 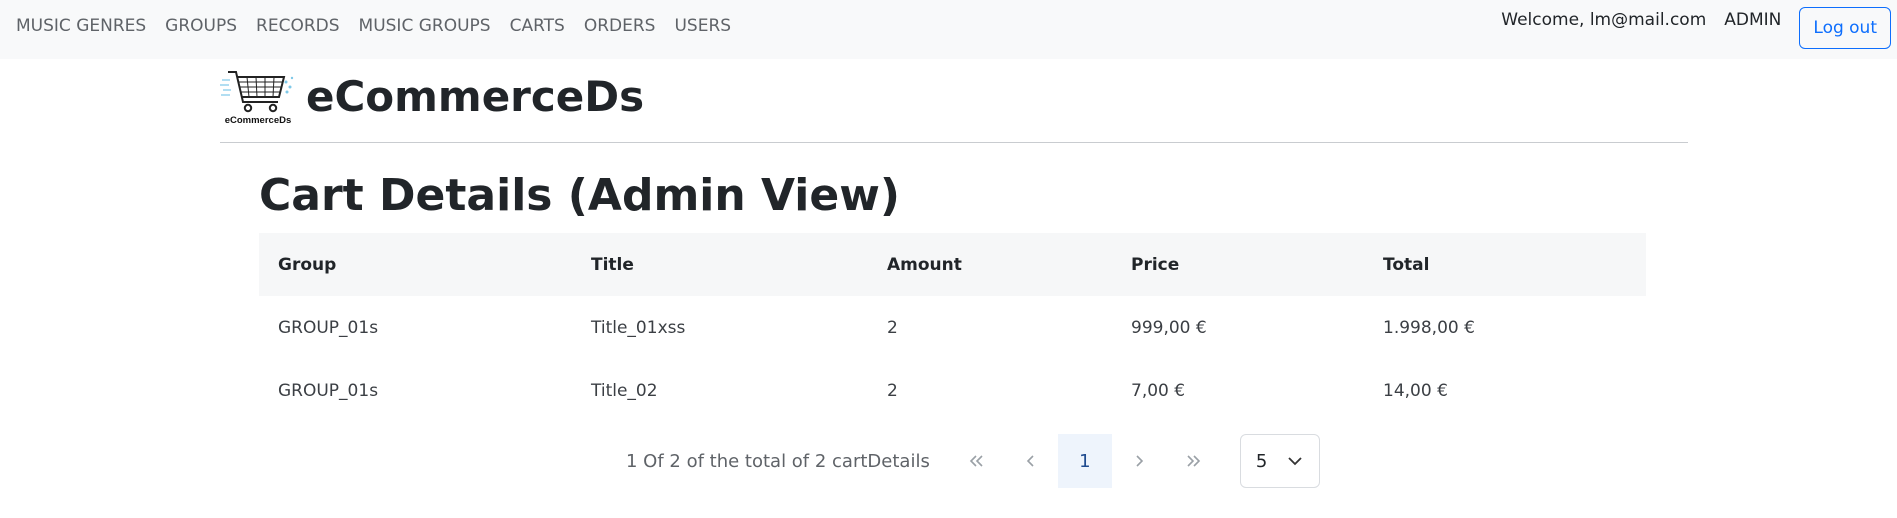 I want to click on table-row: GROUP_01s Title_02 2 7,00 € 14,00 €, so click(x=952, y=390).